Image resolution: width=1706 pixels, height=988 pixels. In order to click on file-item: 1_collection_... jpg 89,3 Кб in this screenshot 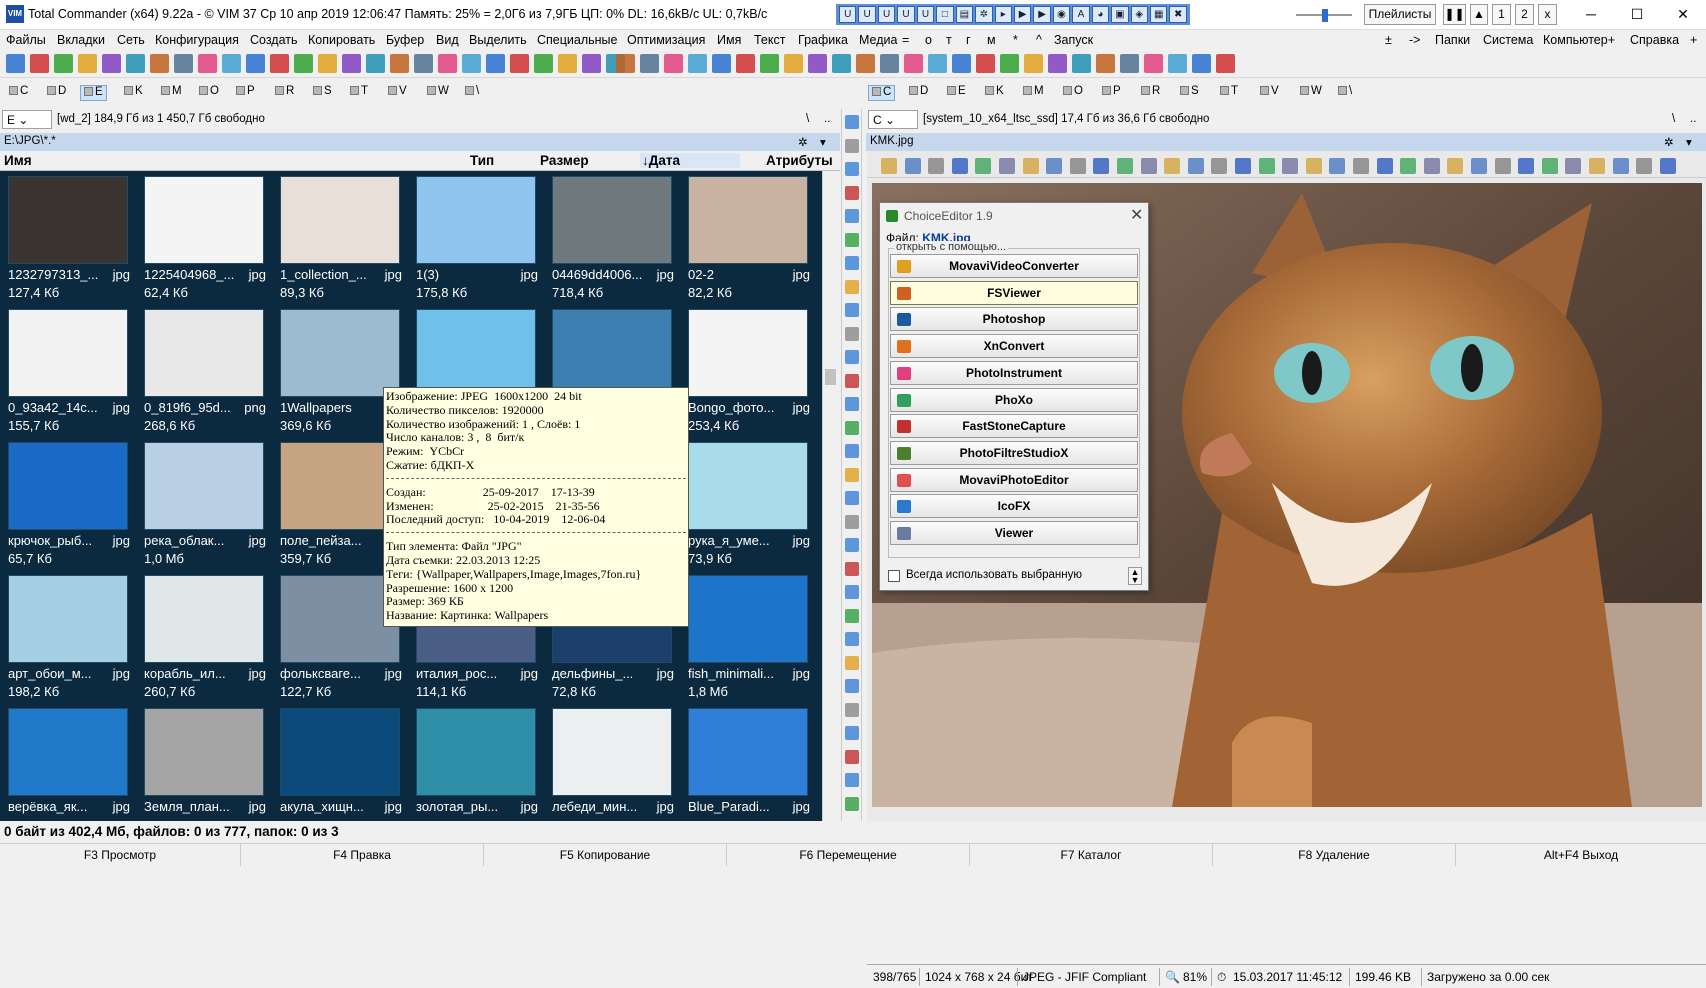, I will do `click(337, 235)`.